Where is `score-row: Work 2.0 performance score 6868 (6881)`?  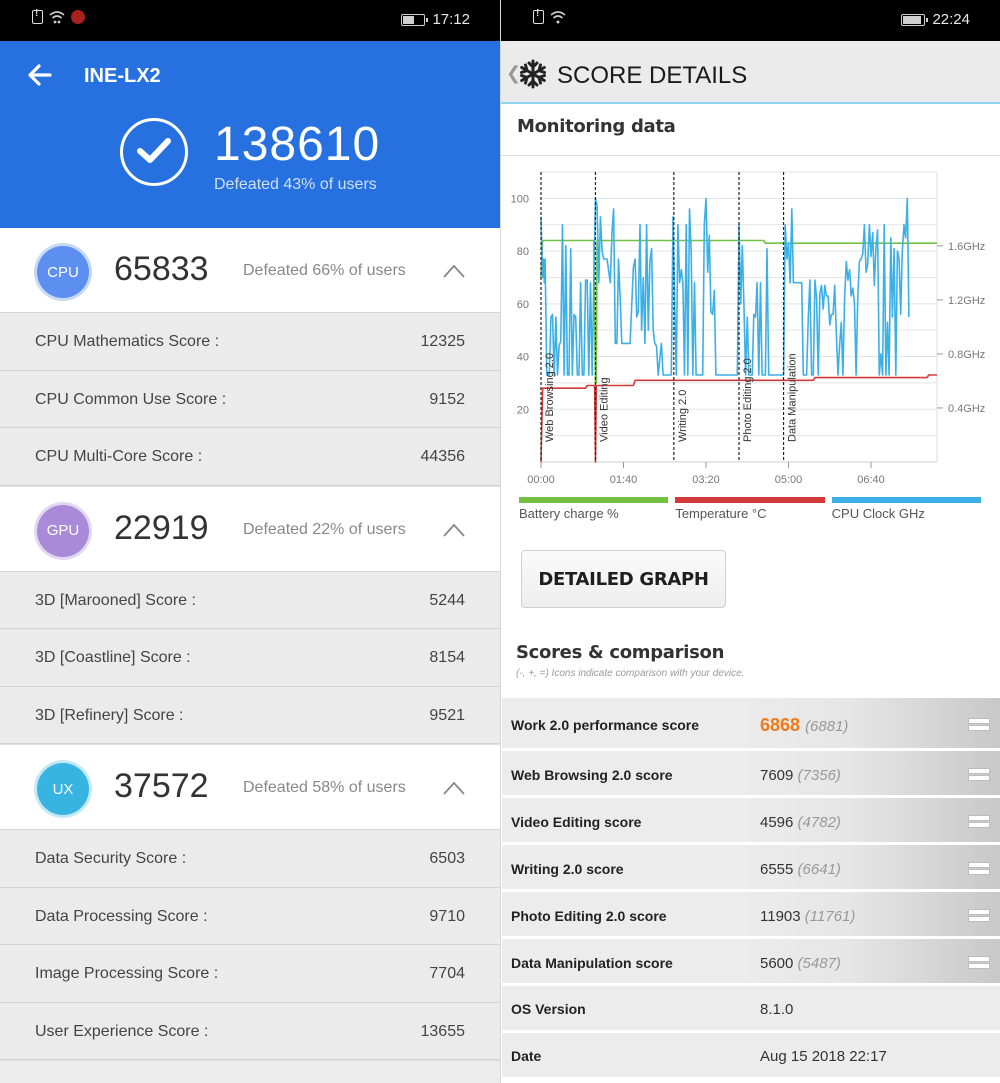 score-row: Work 2.0 performance score 6868 (6881) is located at coordinates (751, 724).